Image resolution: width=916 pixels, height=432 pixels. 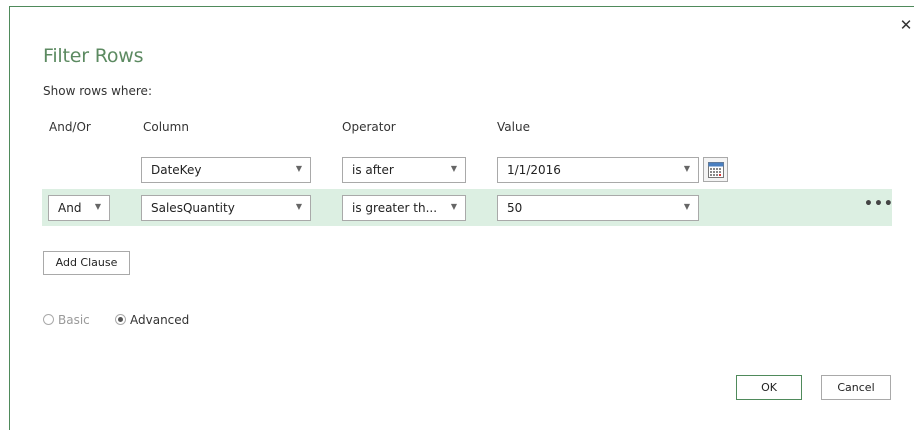 What do you see at coordinates (48, 319) in the screenshot?
I see `radio-unchecked-icon` at bounding box center [48, 319].